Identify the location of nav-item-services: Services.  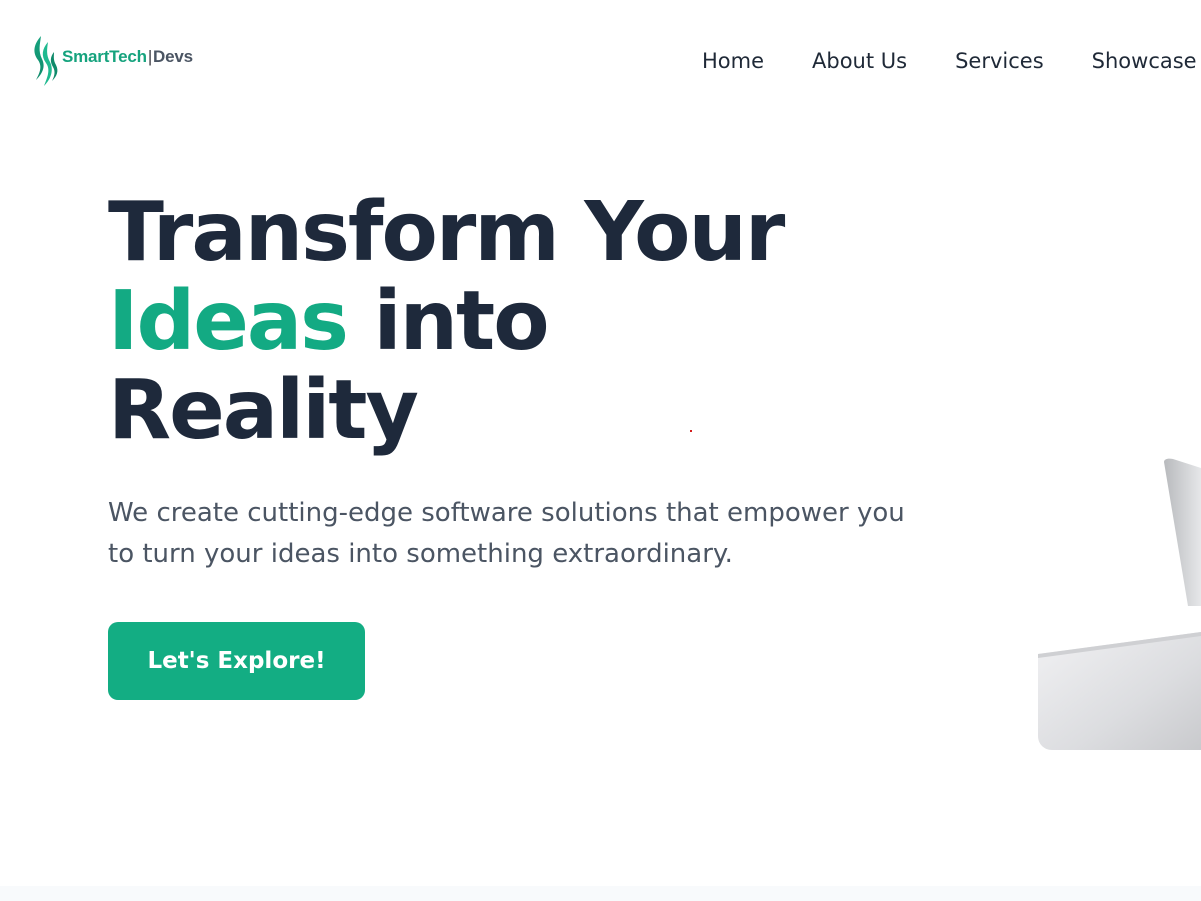
(999, 61).